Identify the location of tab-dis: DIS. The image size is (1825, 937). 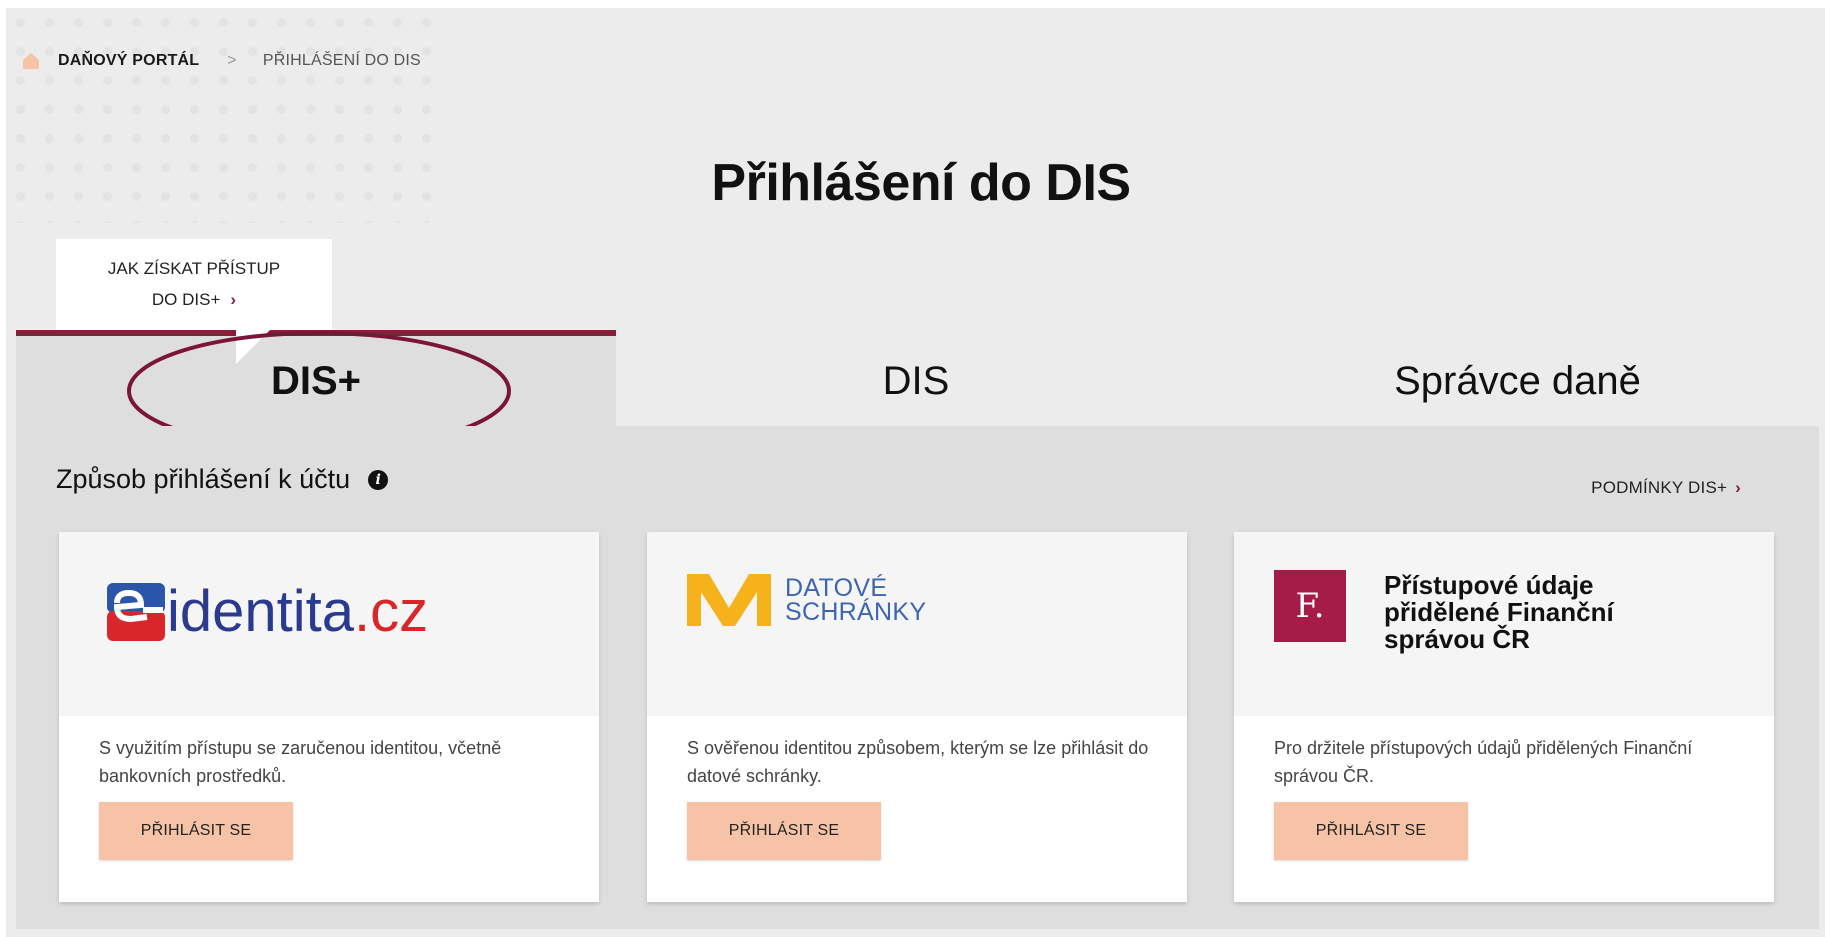
(916, 381).